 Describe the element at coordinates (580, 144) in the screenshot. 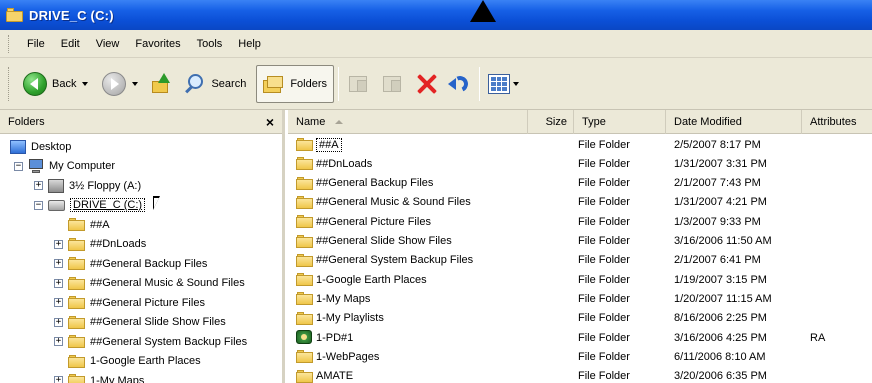

I see `table-row: ##A File Folder 2/5/2007 8:17 PM` at that location.